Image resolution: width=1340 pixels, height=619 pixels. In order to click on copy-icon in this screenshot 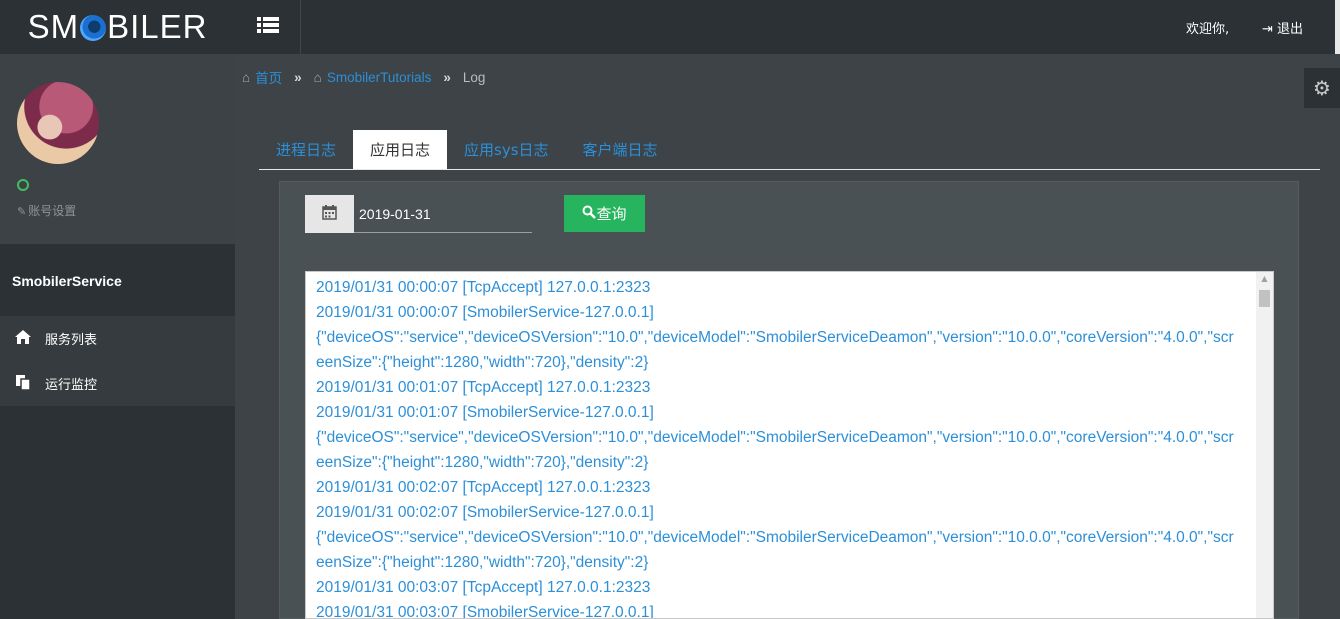, I will do `click(30, 384)`.